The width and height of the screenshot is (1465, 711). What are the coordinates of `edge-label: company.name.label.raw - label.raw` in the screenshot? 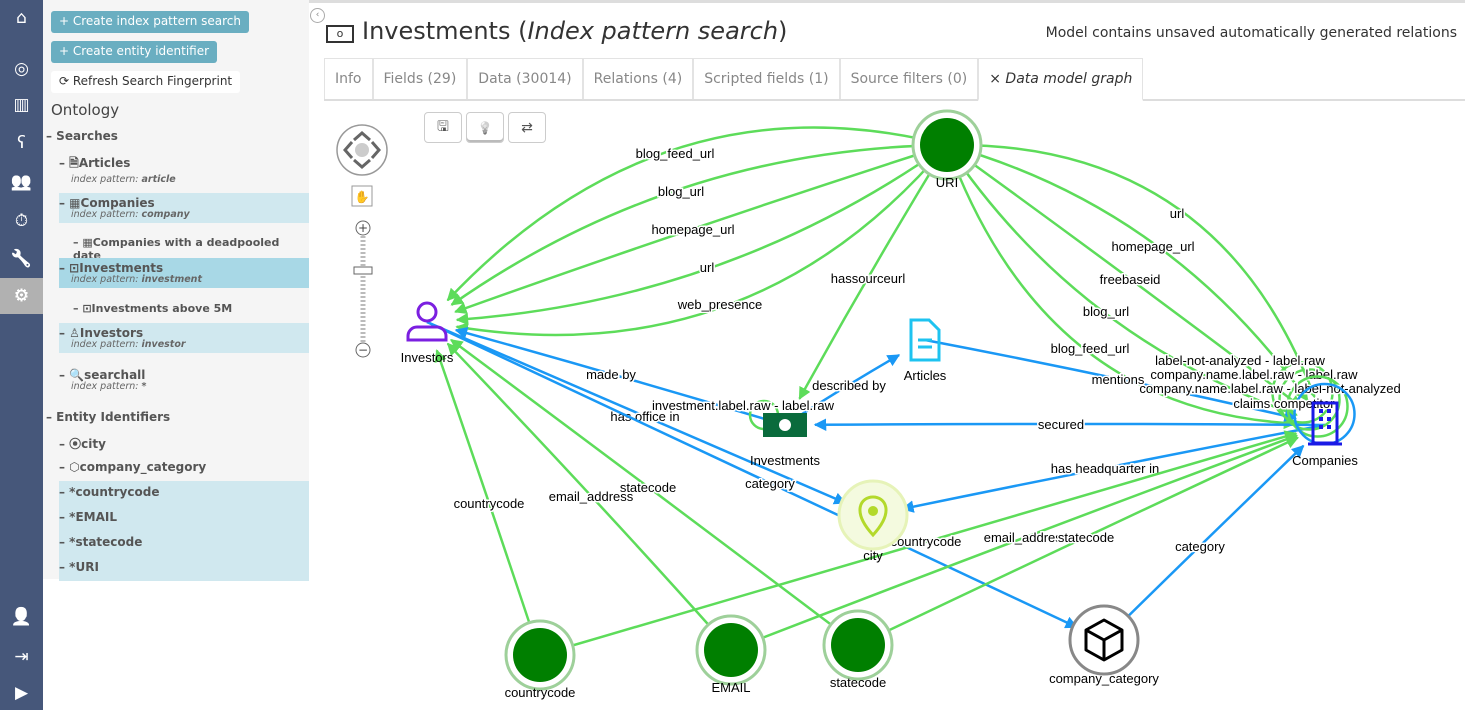 It's located at (1254, 374).